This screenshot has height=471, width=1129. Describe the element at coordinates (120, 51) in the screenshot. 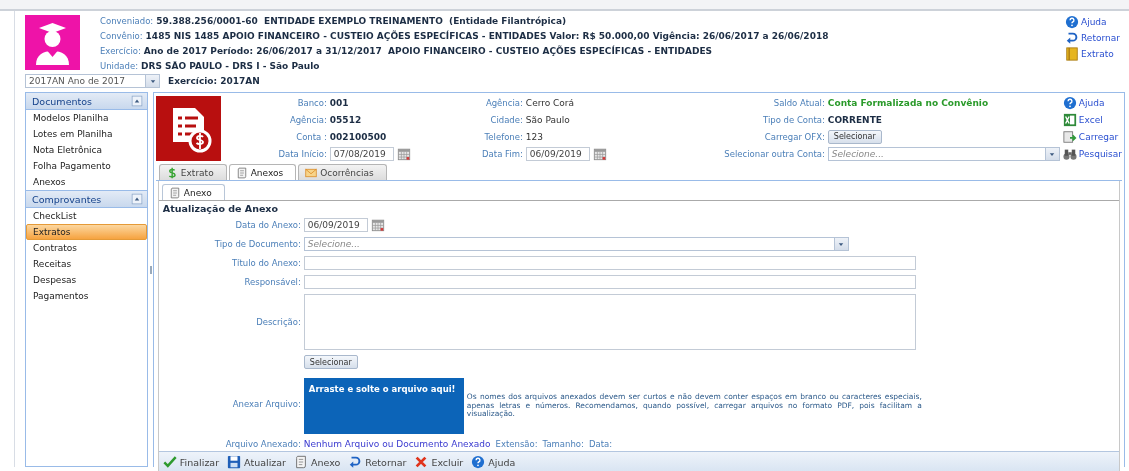

I see `header-label: Exercício:` at that location.